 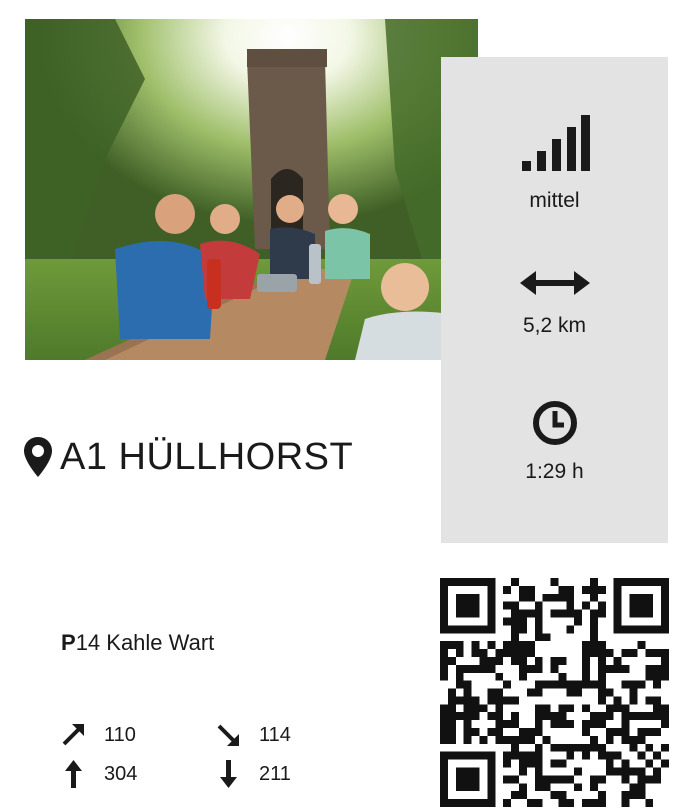 I want to click on page-title: A1 HÜLLHORST, so click(x=188, y=457).